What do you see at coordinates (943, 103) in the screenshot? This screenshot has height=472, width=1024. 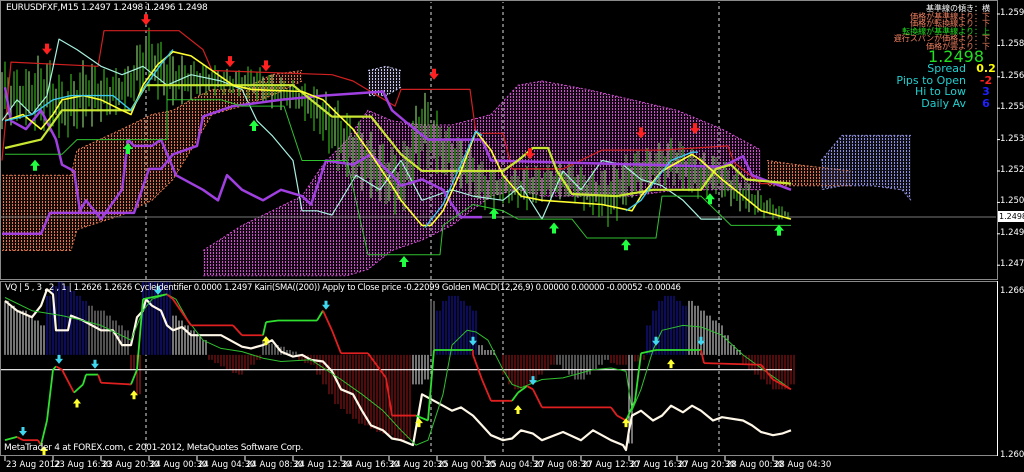 I see `stat-label: Daily Av` at bounding box center [943, 103].